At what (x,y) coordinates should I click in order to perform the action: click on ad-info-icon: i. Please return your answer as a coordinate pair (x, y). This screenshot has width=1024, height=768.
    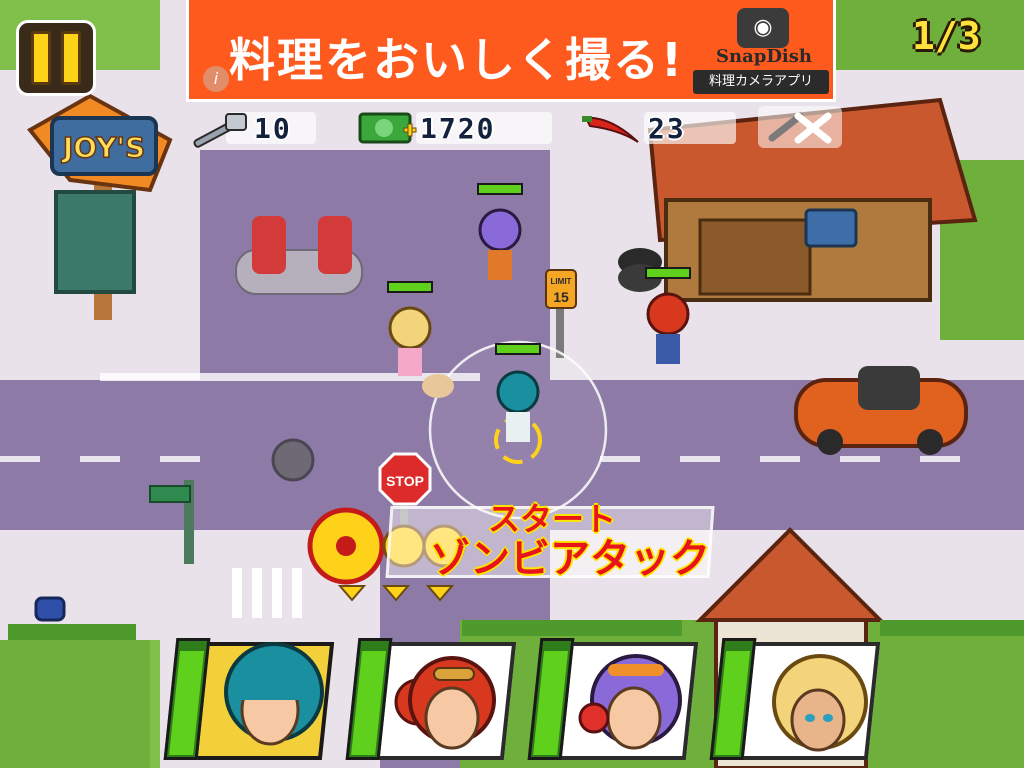
    Looking at the image, I should click on (216, 79).